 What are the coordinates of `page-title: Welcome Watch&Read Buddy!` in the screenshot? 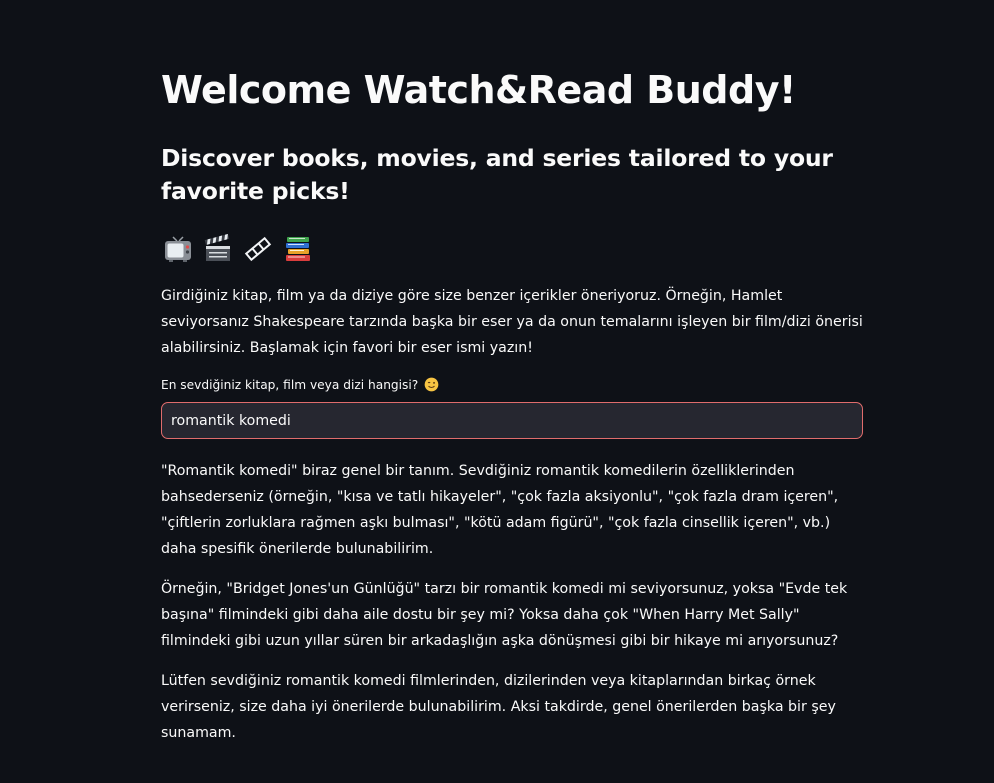 It's located at (478, 90).